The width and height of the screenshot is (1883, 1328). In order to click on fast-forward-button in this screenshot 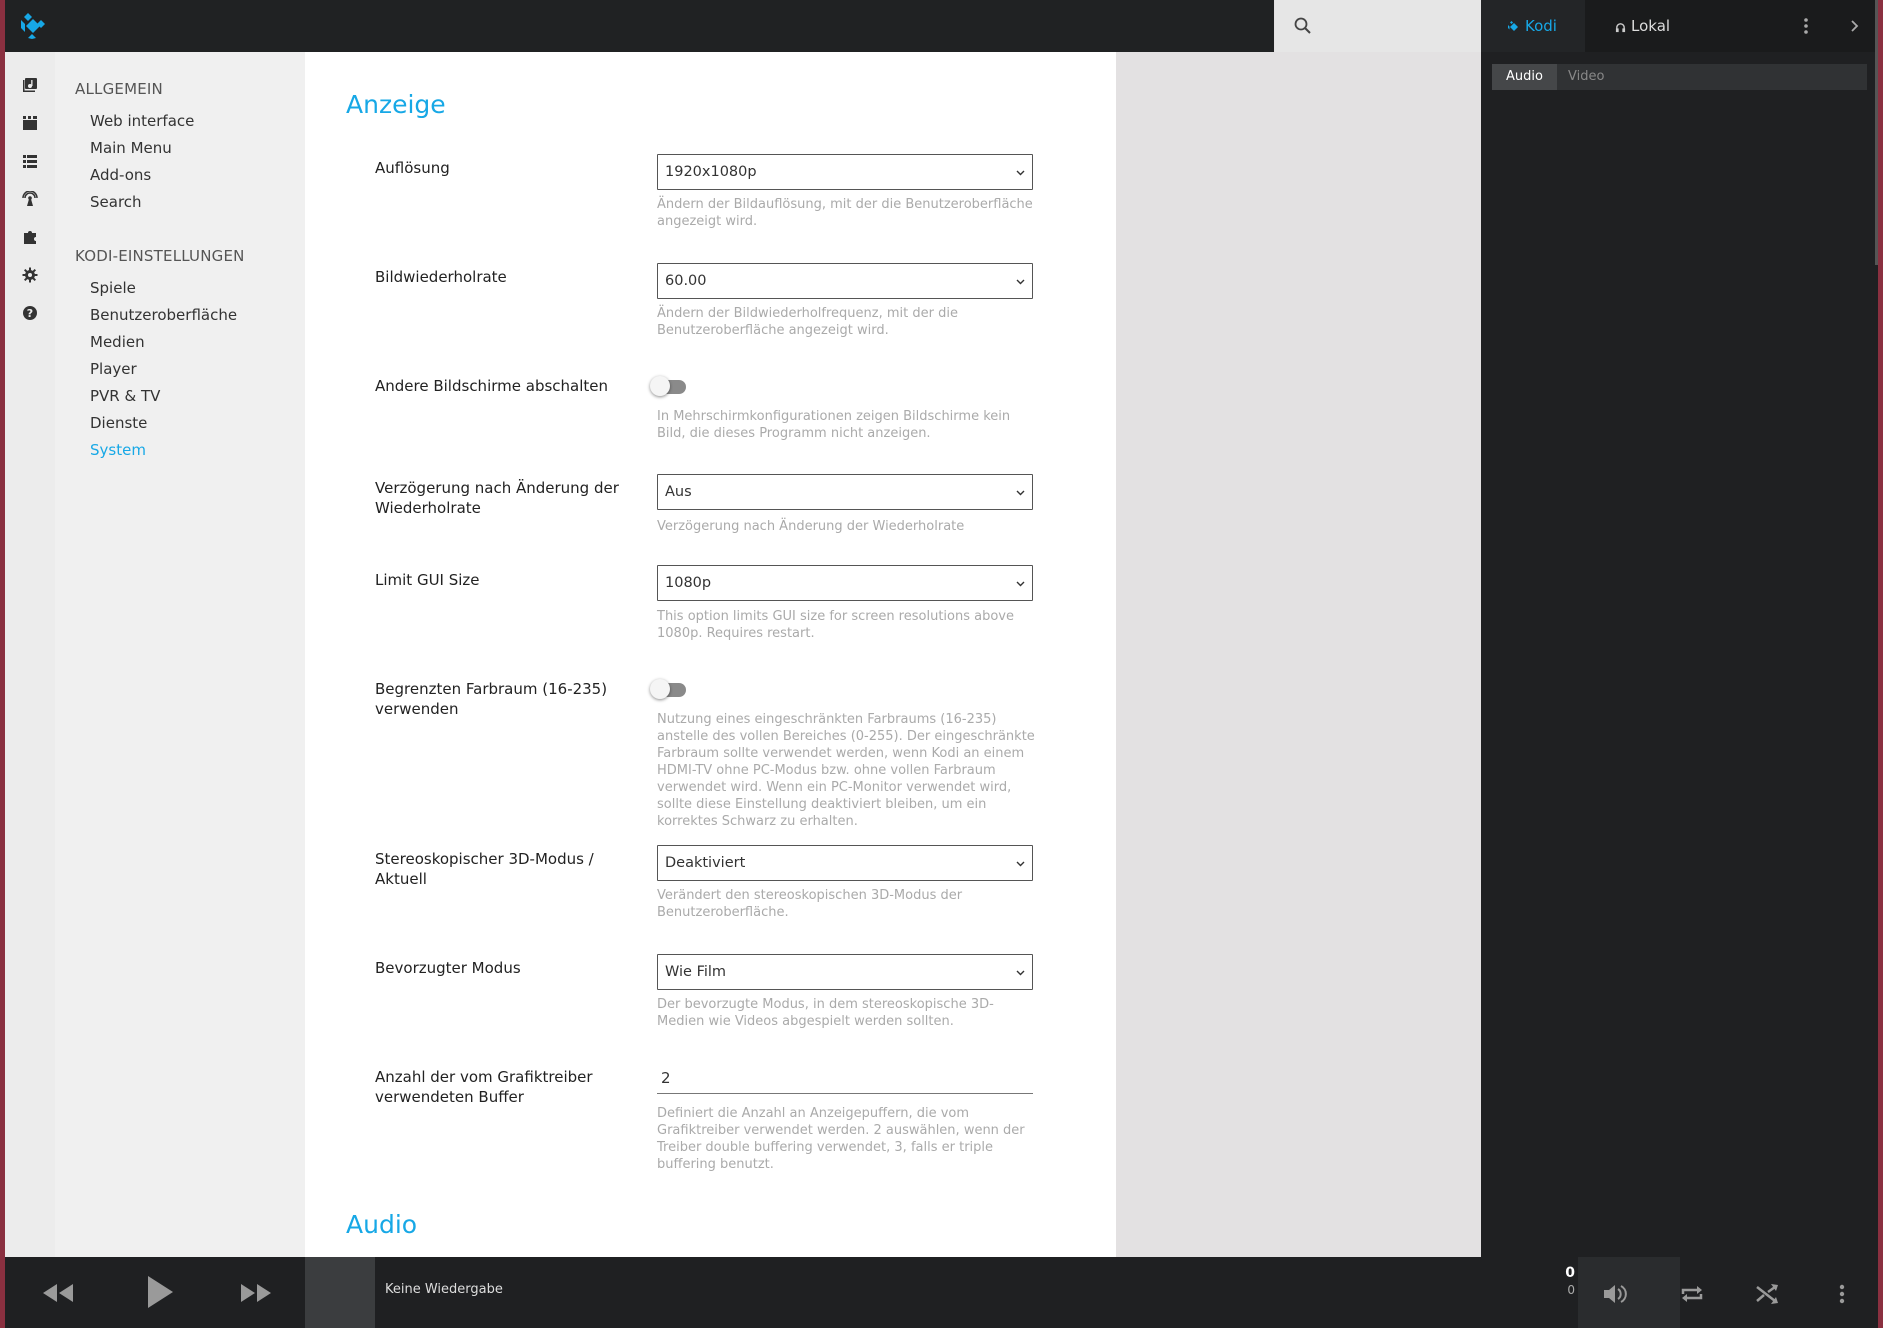, I will do `click(256, 1293)`.